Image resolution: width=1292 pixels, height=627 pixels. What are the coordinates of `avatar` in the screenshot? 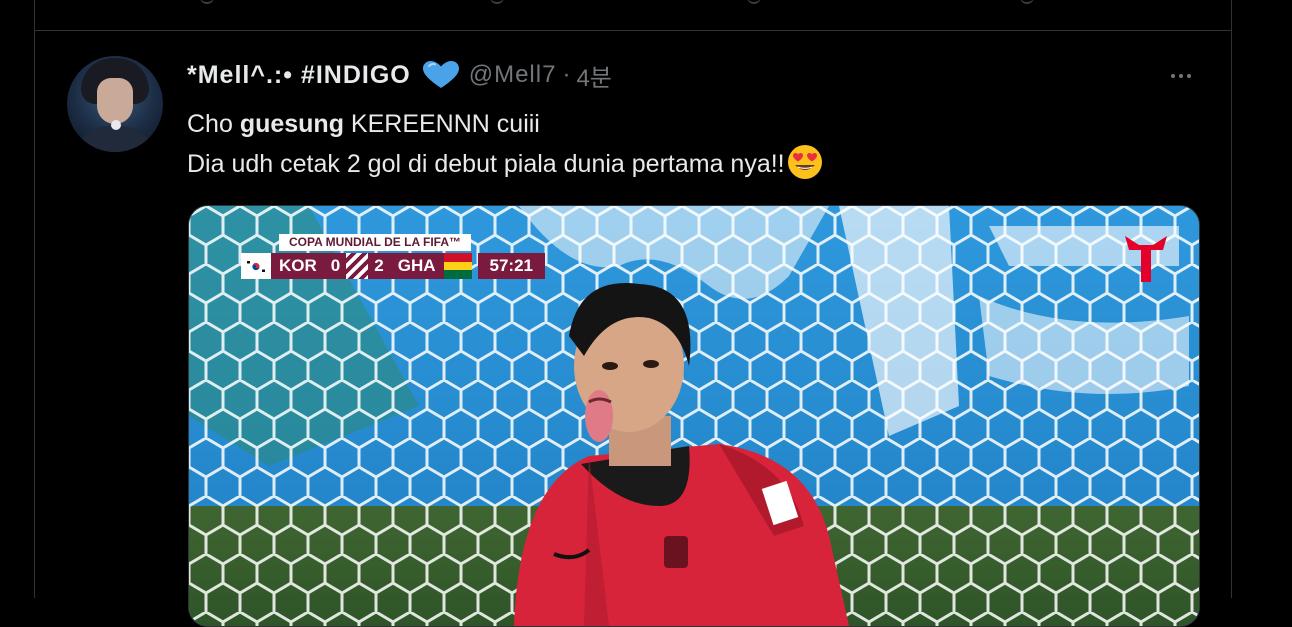 It's located at (115, 104).